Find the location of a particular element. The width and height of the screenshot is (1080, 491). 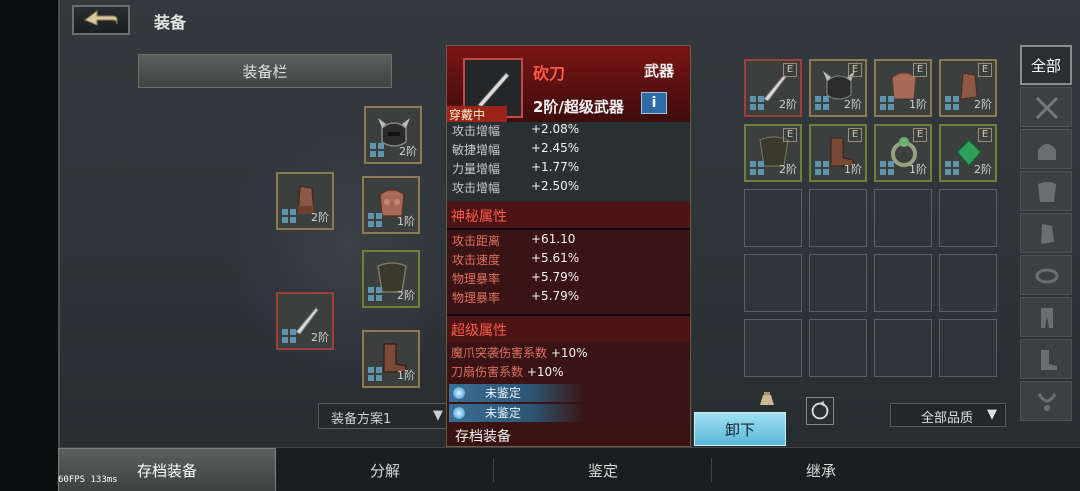

tab-belt is located at coordinates (1046, 275).